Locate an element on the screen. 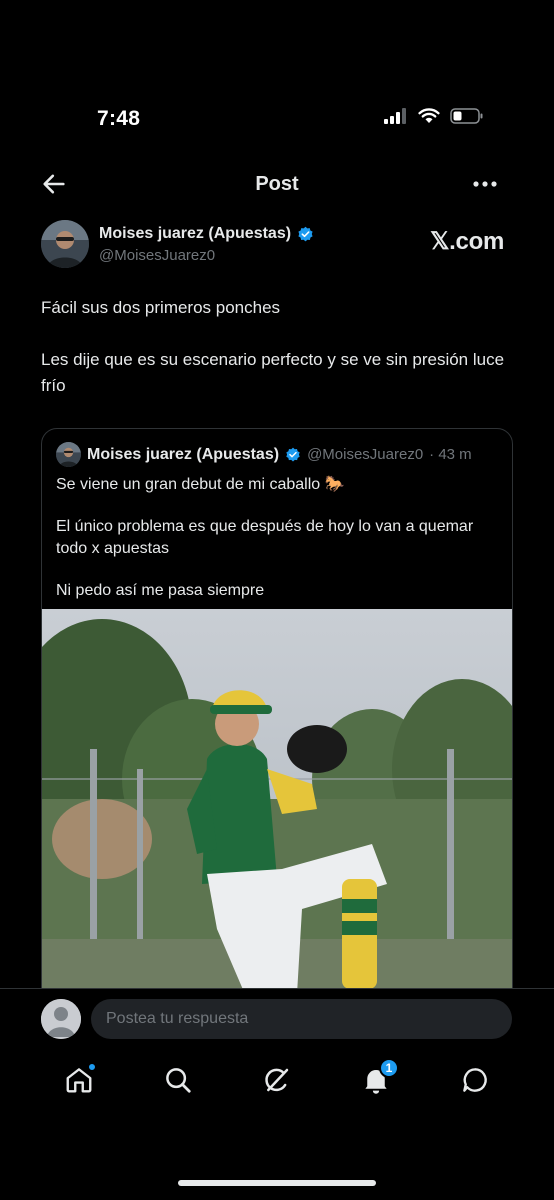 The image size is (554, 1200). signal-icon is located at coordinates (395, 116).